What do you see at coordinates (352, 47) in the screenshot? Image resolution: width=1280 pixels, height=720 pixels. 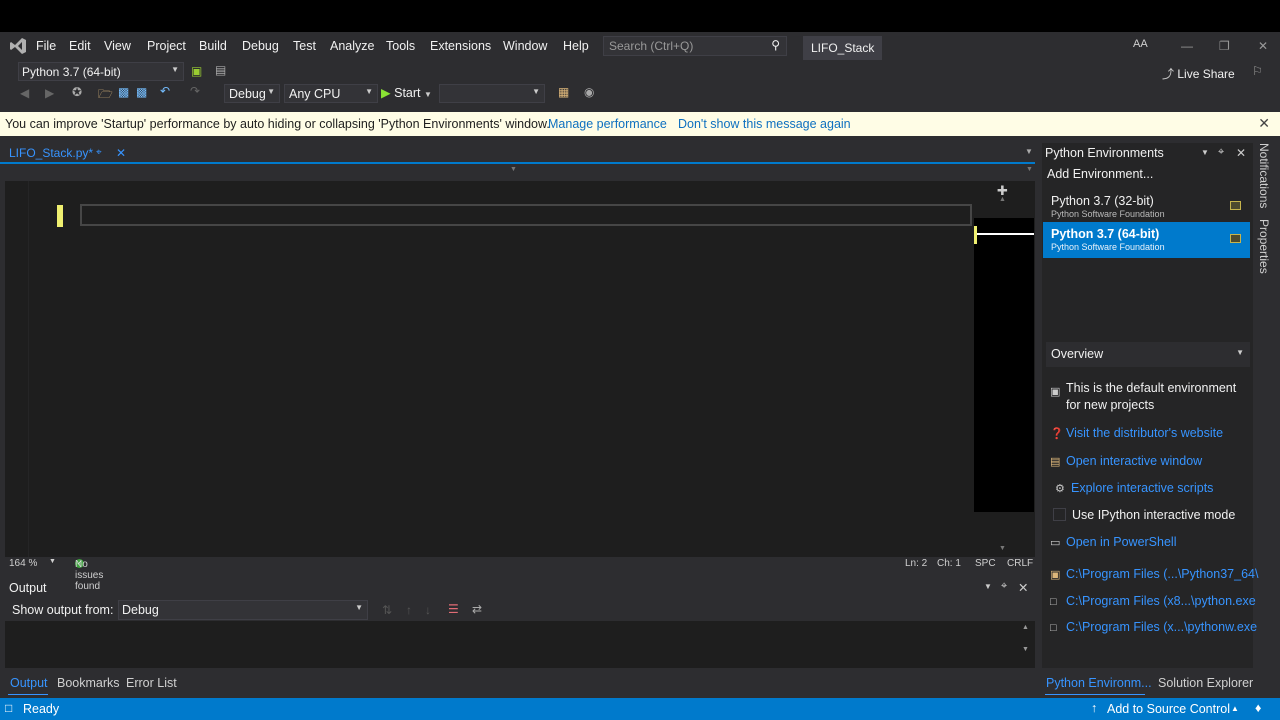 I see `menu-analyze: Analyze` at bounding box center [352, 47].